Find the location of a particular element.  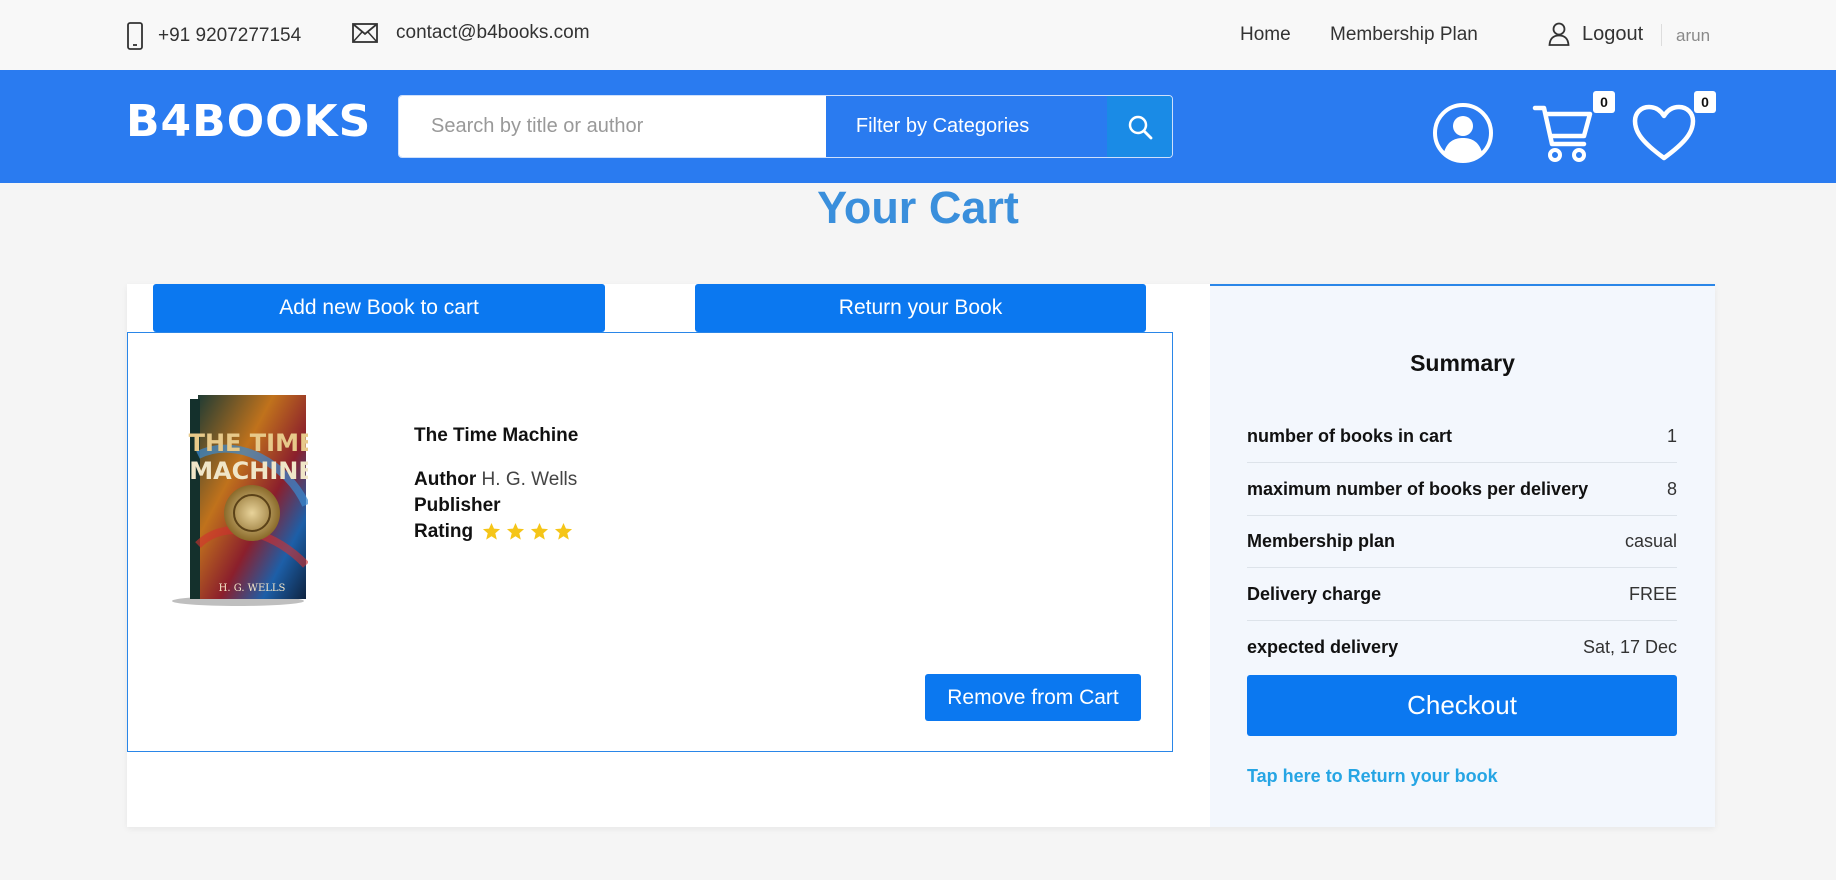

category-filter: Filter by Categories is located at coordinates (966, 126).